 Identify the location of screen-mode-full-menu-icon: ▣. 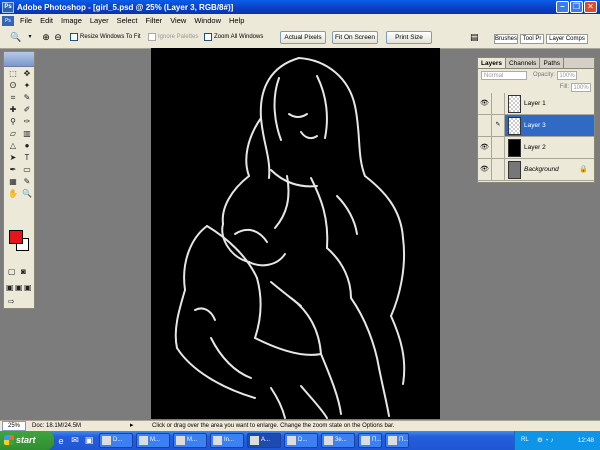
(19, 288).